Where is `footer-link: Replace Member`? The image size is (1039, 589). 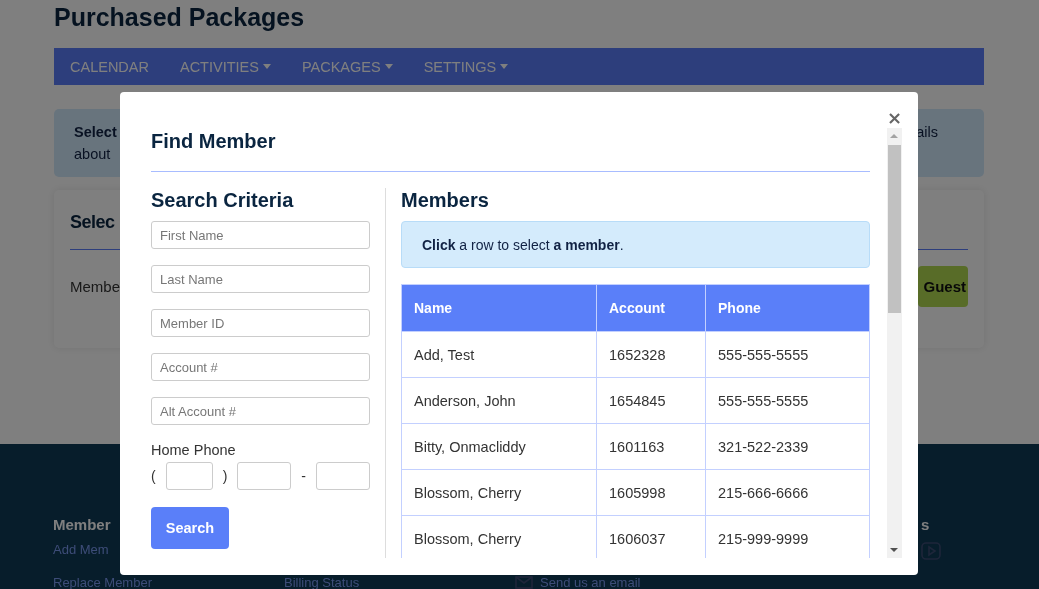 footer-link: Replace Member is located at coordinates (102, 582).